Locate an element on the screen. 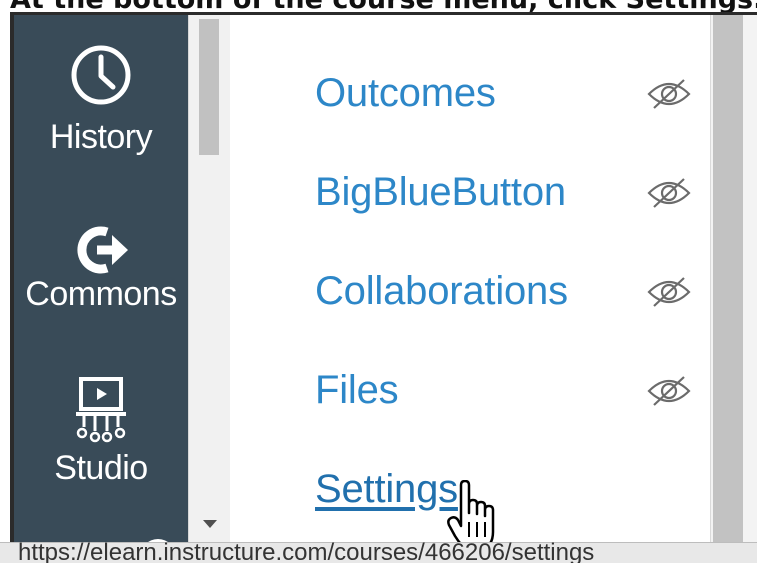 The image size is (757, 563). global-nav-history: History is located at coordinates (101, 97).